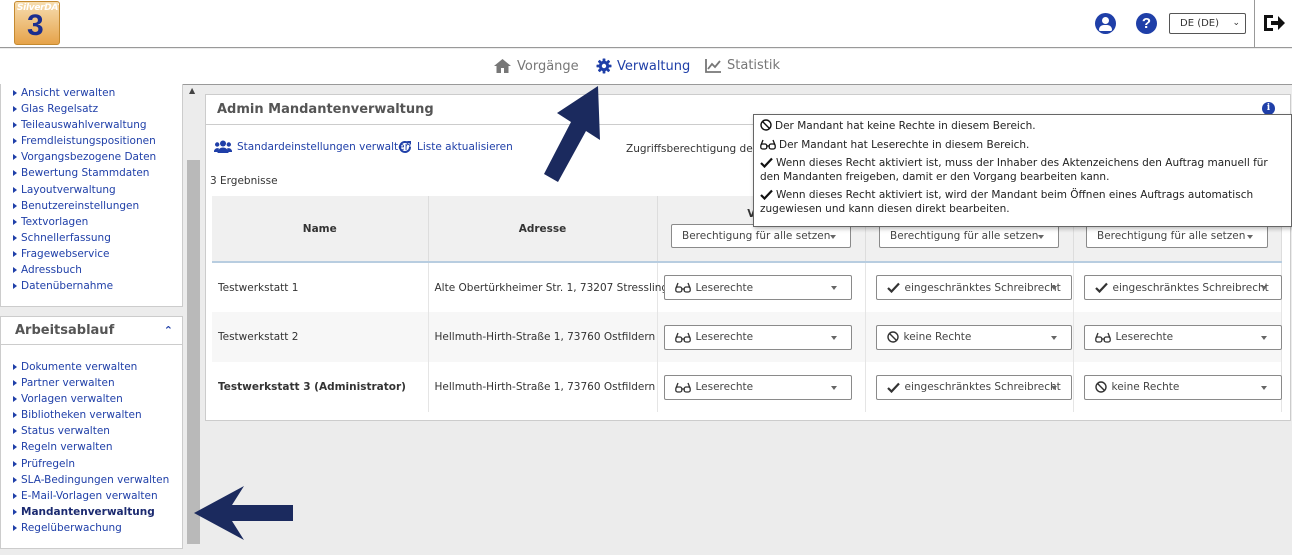  What do you see at coordinates (742, 65) in the screenshot?
I see `nav-statistik: Statistik` at bounding box center [742, 65].